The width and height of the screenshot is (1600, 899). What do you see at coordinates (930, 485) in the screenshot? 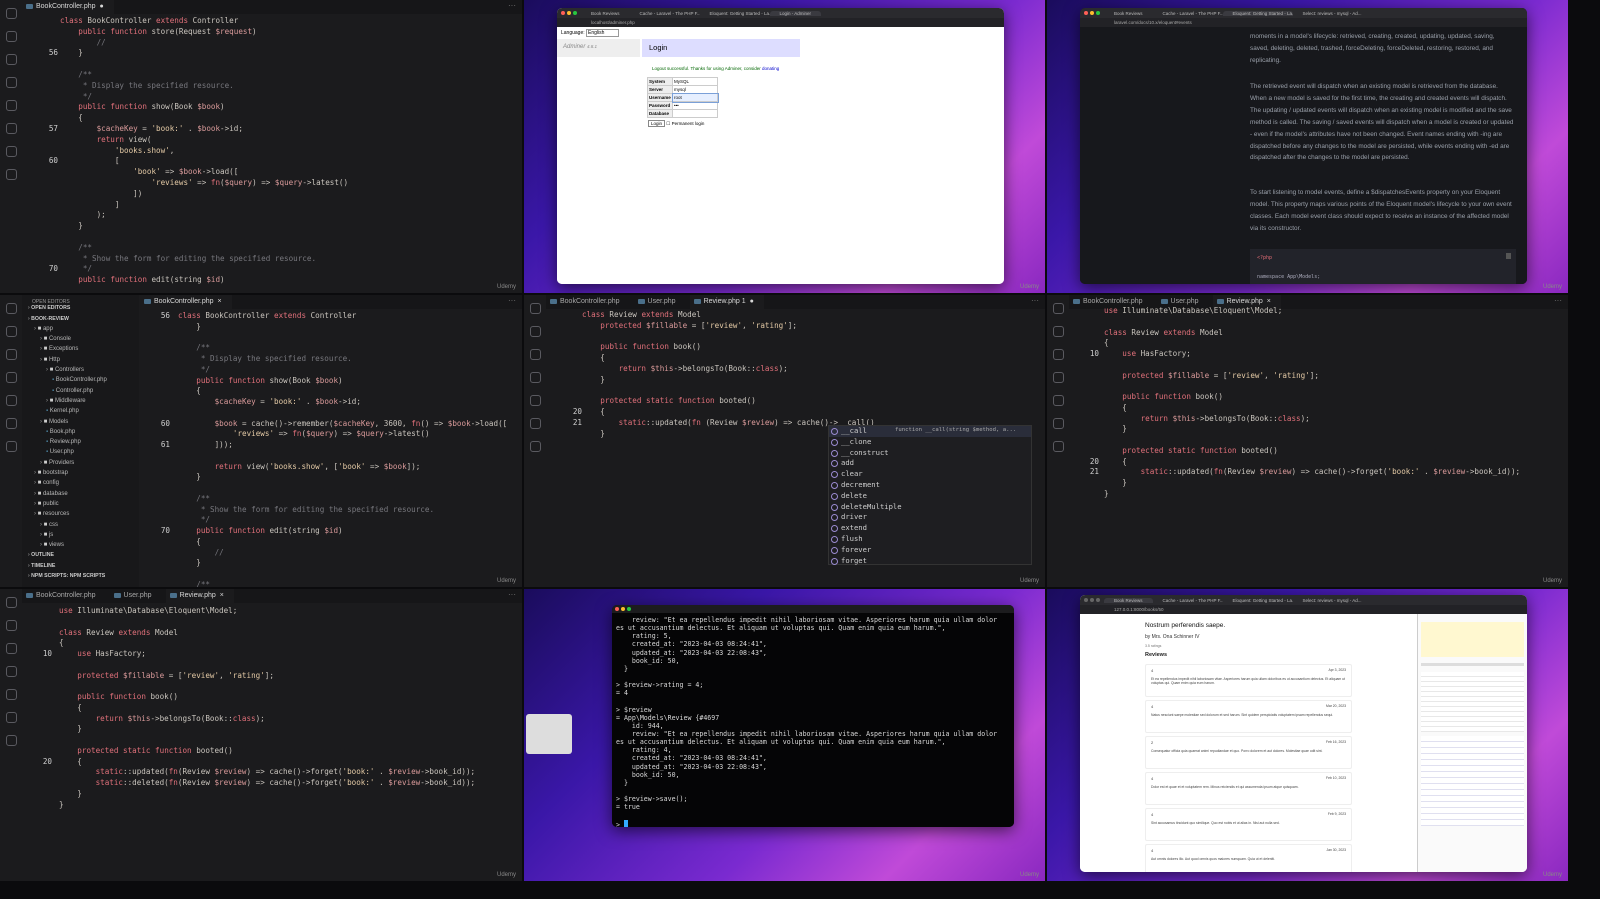
I see `autocomplete-item: decrement` at bounding box center [930, 485].